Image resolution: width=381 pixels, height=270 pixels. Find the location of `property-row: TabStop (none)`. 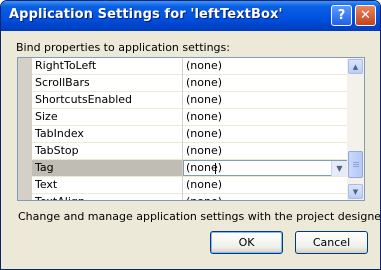

property-row: TabStop (none) is located at coordinates (190, 151).